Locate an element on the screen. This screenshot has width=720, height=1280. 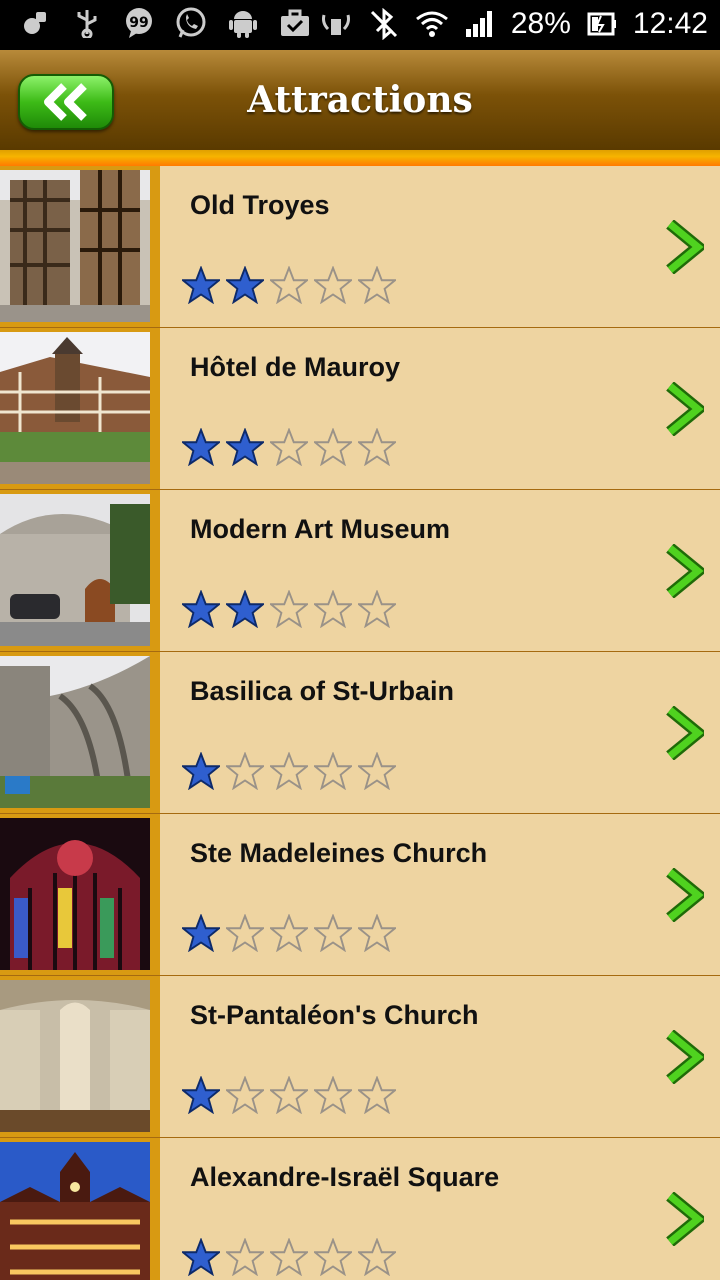
list-item: St-Pantaléon's Church is located at coordinates (360, 1057).